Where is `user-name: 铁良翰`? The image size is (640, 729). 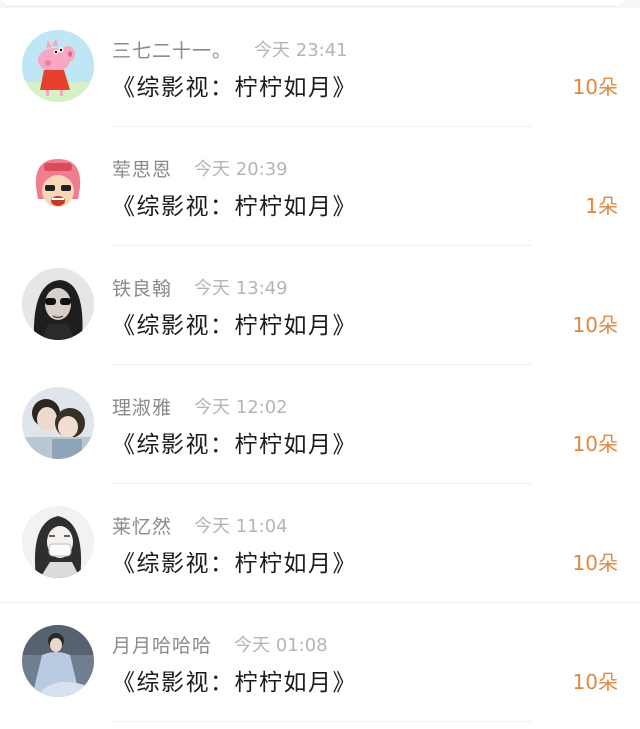
user-name: 铁良翰 is located at coordinates (142, 287).